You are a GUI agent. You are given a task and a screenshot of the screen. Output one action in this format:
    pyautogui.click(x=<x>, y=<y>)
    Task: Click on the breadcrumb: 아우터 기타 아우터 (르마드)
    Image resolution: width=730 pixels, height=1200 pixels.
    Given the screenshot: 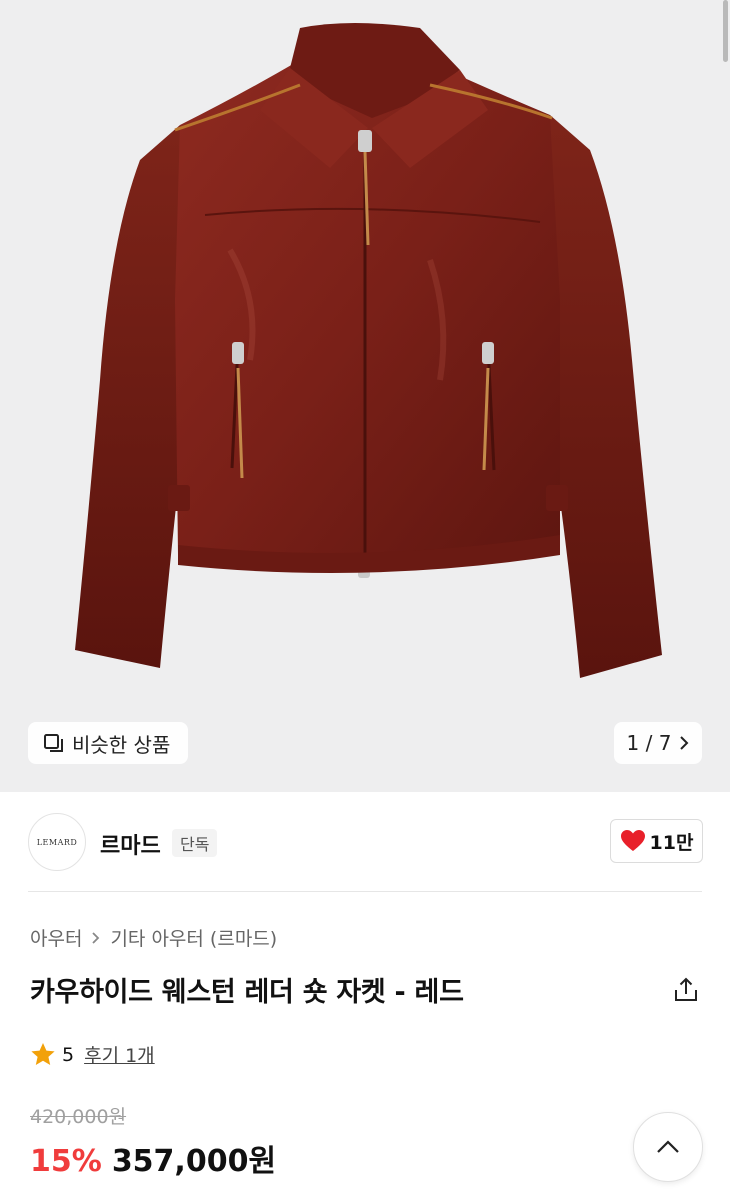 What is the action you would take?
    pyautogui.click(x=153, y=937)
    